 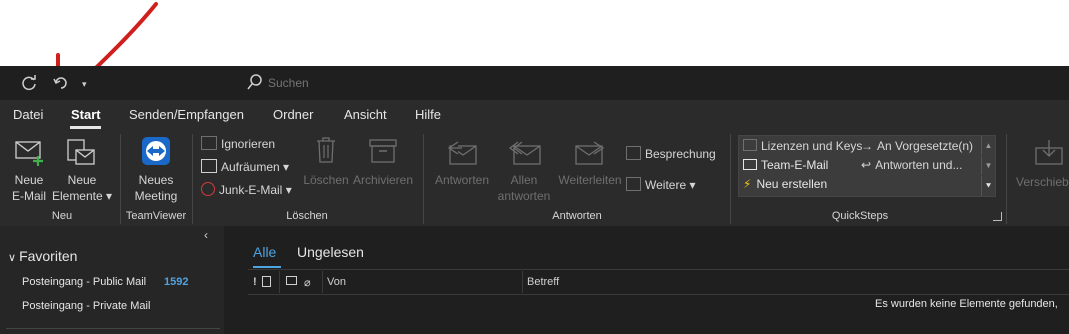 I want to click on delete-label: Löschen, so click(x=326, y=180).